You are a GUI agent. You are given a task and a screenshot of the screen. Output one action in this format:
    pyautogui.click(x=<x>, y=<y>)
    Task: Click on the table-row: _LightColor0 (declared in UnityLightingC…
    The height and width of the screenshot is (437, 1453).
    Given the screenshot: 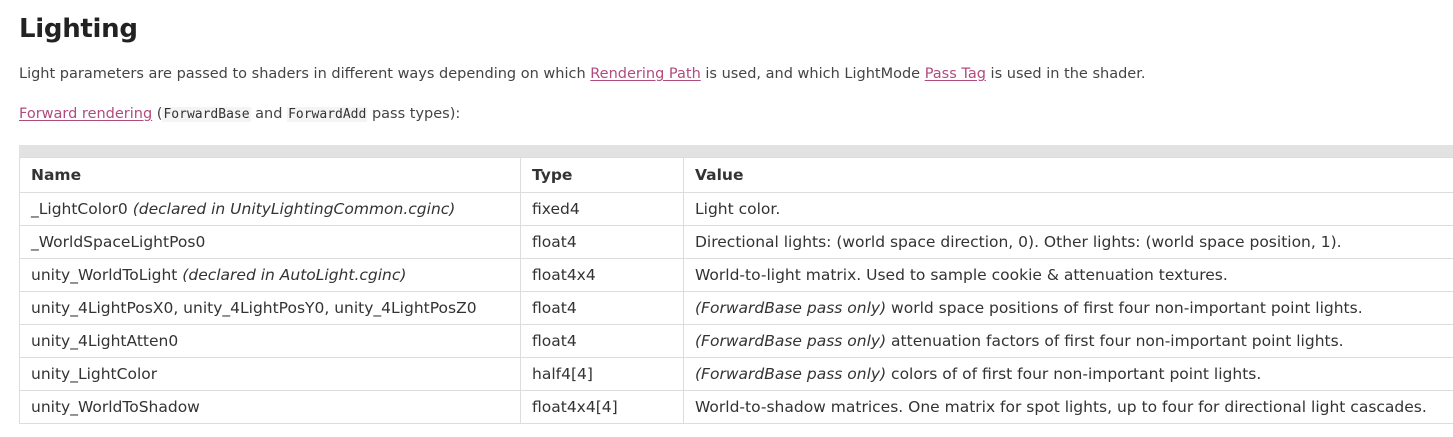 What is the action you would take?
    pyautogui.click(x=736, y=209)
    